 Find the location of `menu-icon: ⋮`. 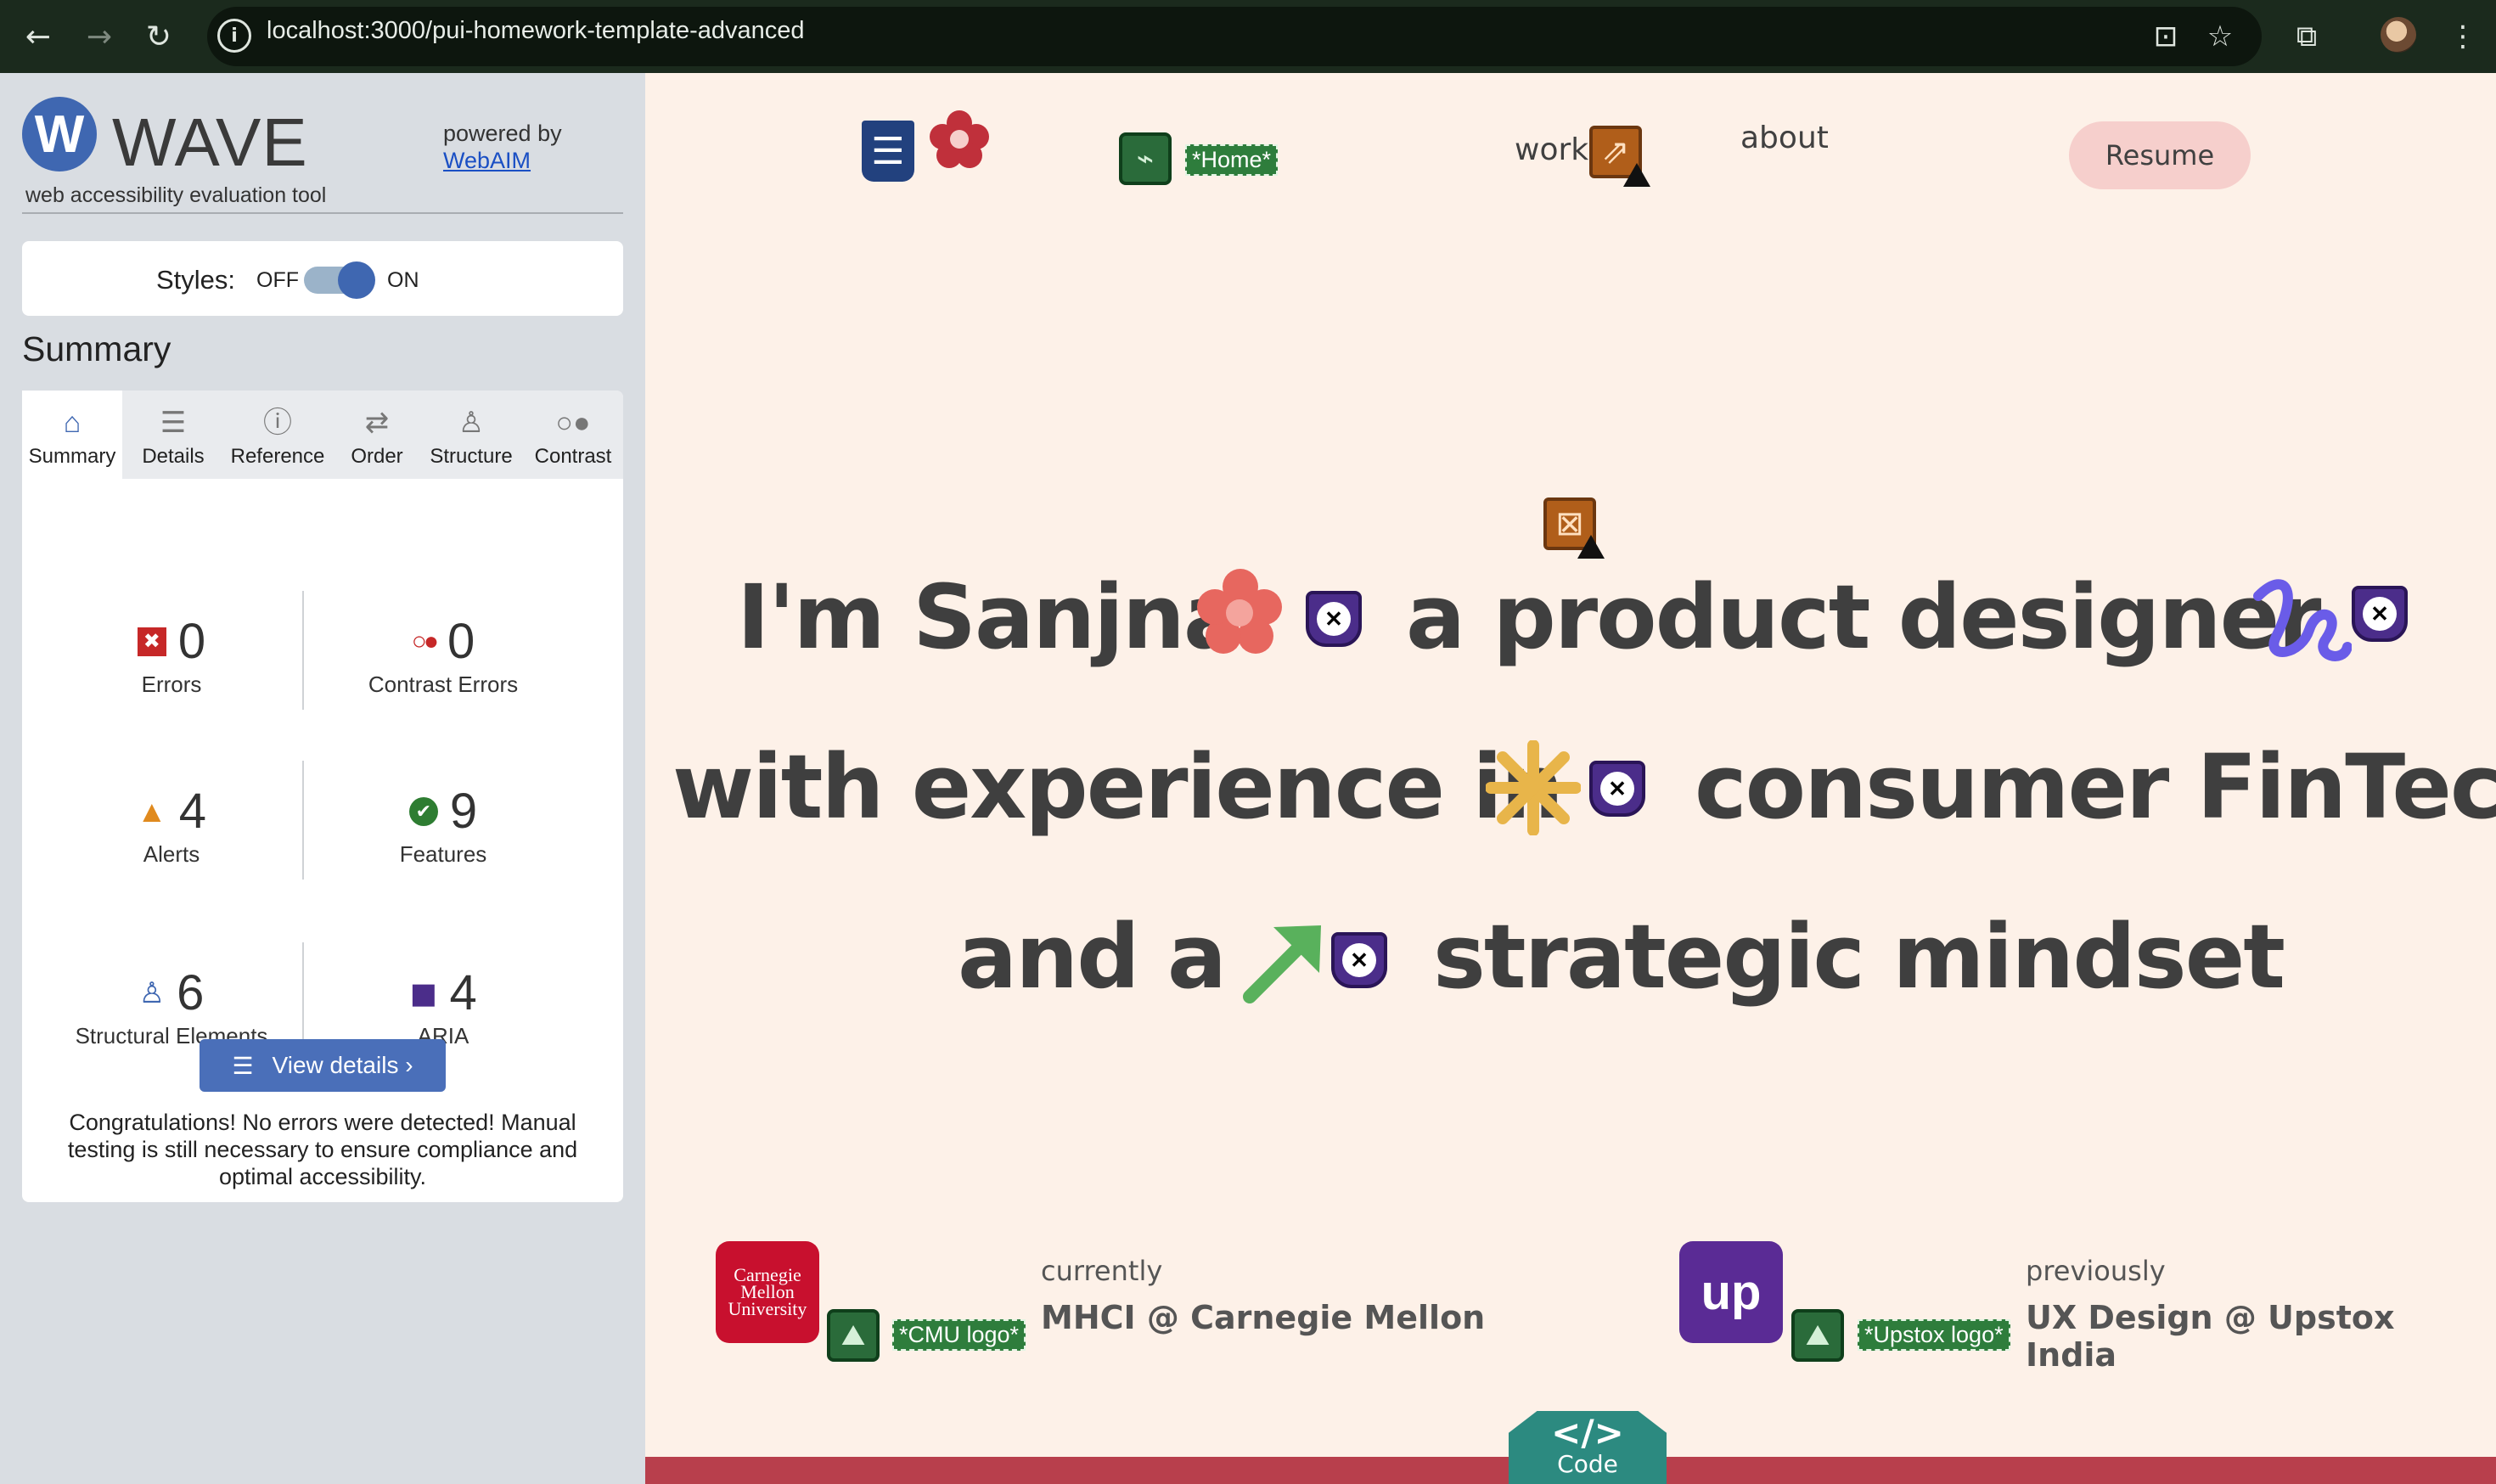

menu-icon: ⋮ is located at coordinates (2463, 36).